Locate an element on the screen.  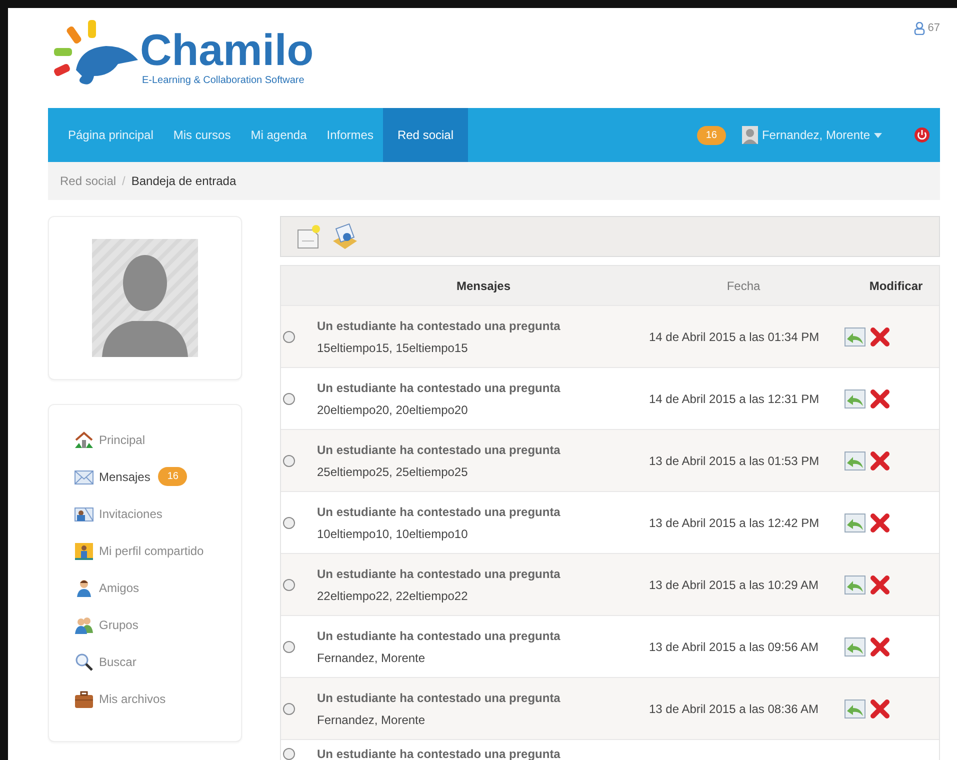
column-header: Mensajes is located at coordinates (483, 286).